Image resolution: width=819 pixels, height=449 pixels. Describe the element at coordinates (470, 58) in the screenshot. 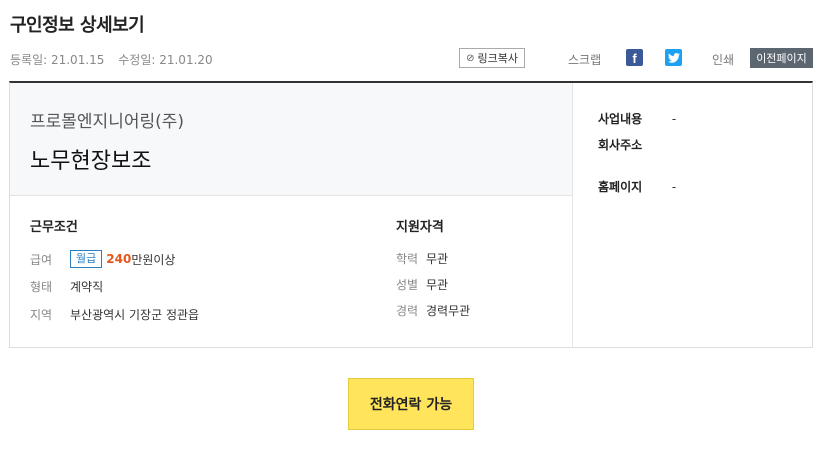

I see `link-icon: ⊘` at that location.